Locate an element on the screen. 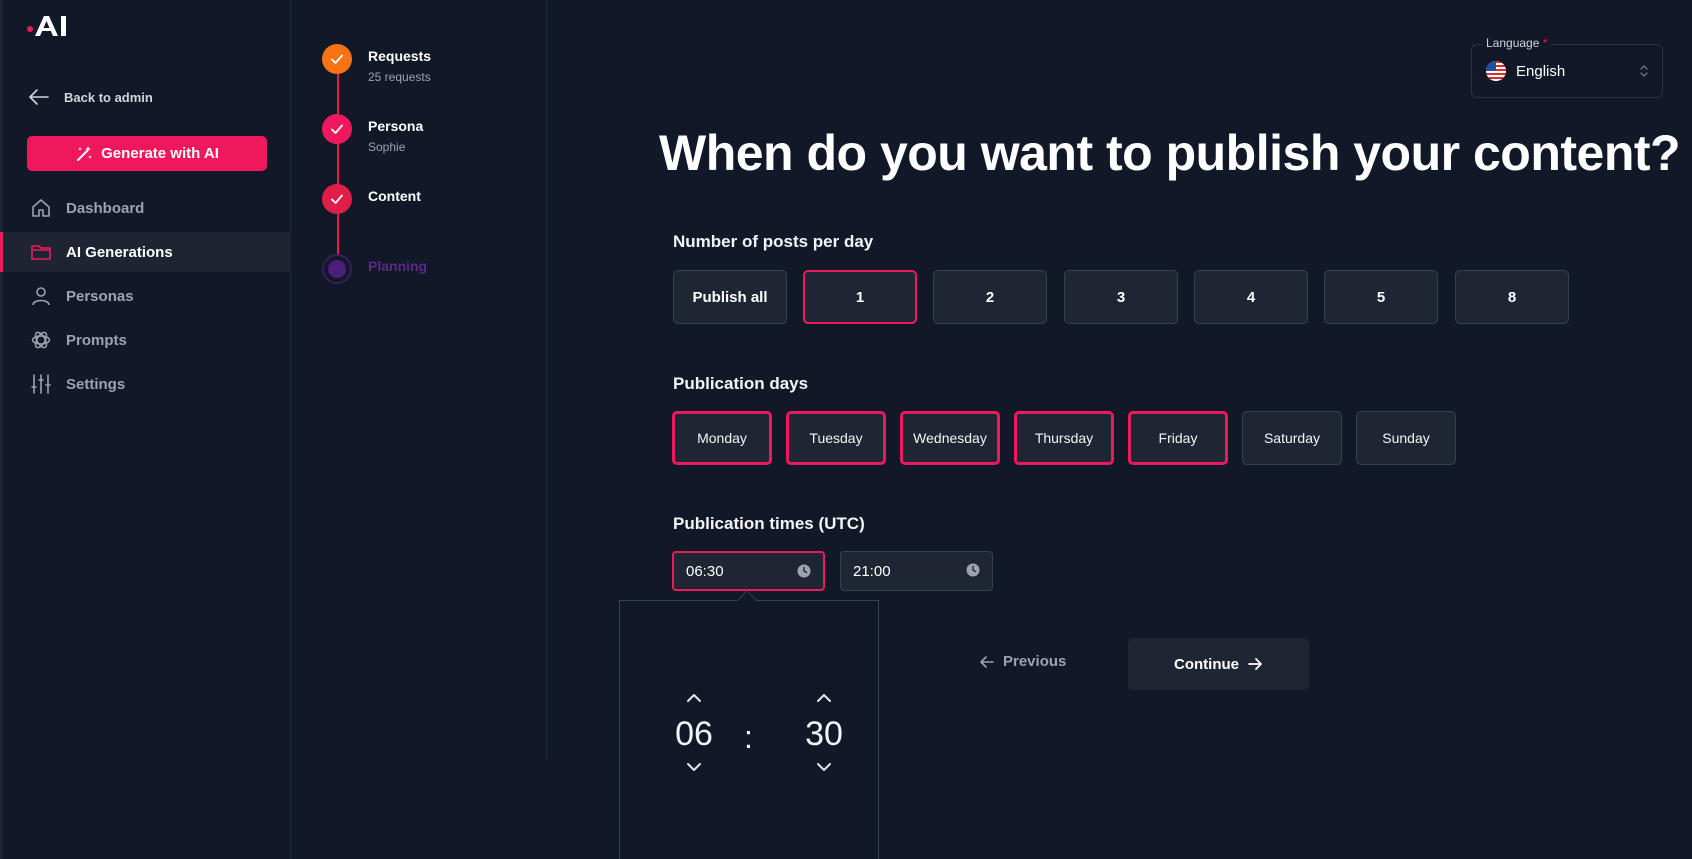  publication-times-title: Publication times (UTC) is located at coordinates (769, 523).